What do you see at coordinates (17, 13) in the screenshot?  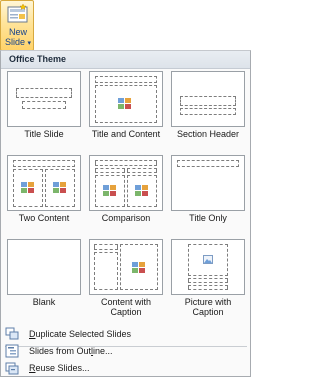 I see `new-slide-icon` at bounding box center [17, 13].